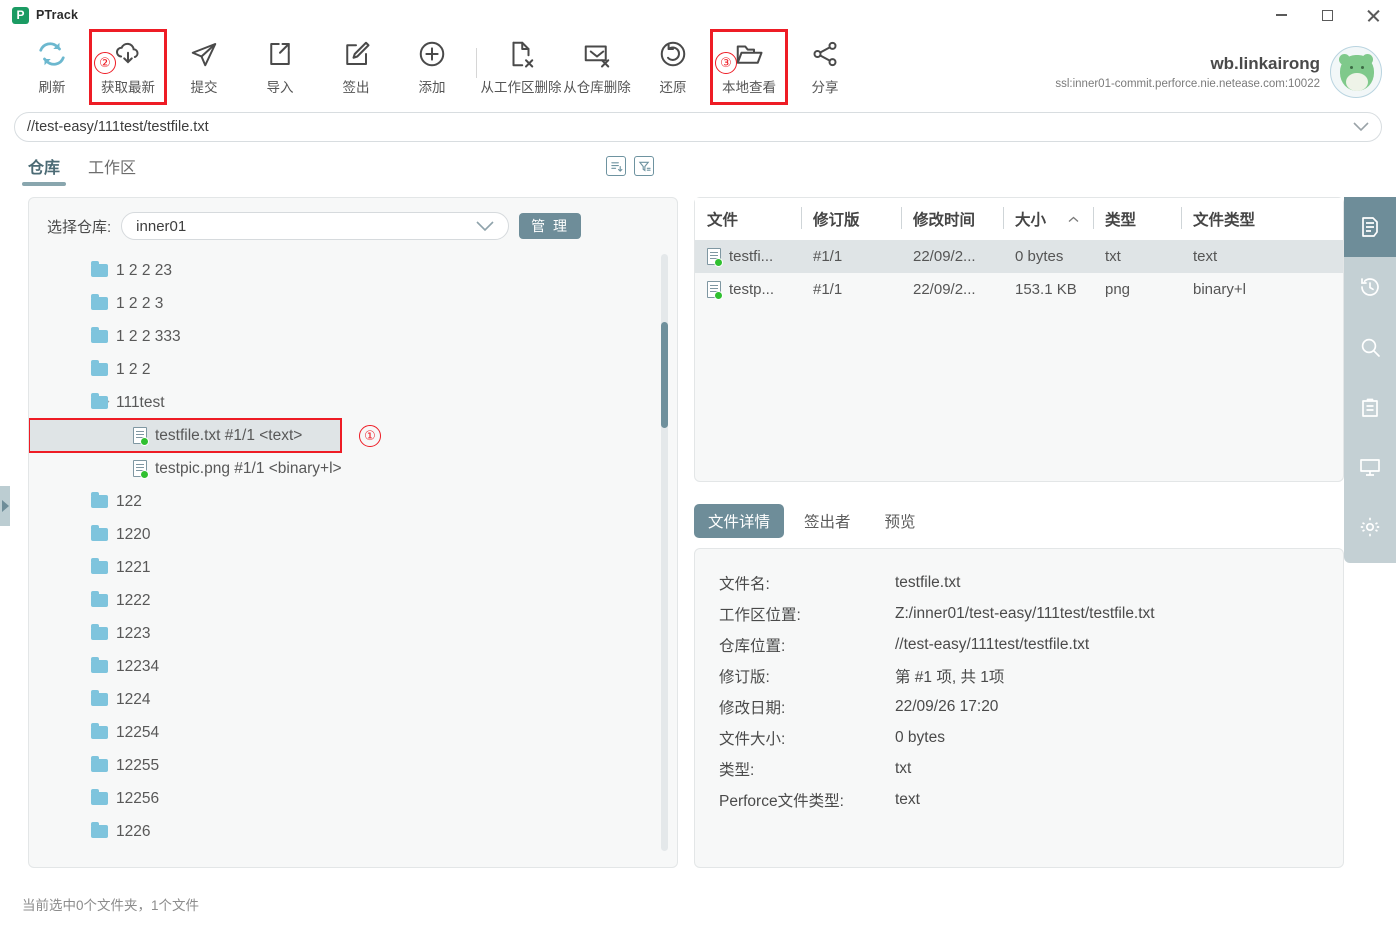 The image size is (1396, 929). Describe the element at coordinates (128, 54) in the screenshot. I see `cloud-download-icon` at that location.